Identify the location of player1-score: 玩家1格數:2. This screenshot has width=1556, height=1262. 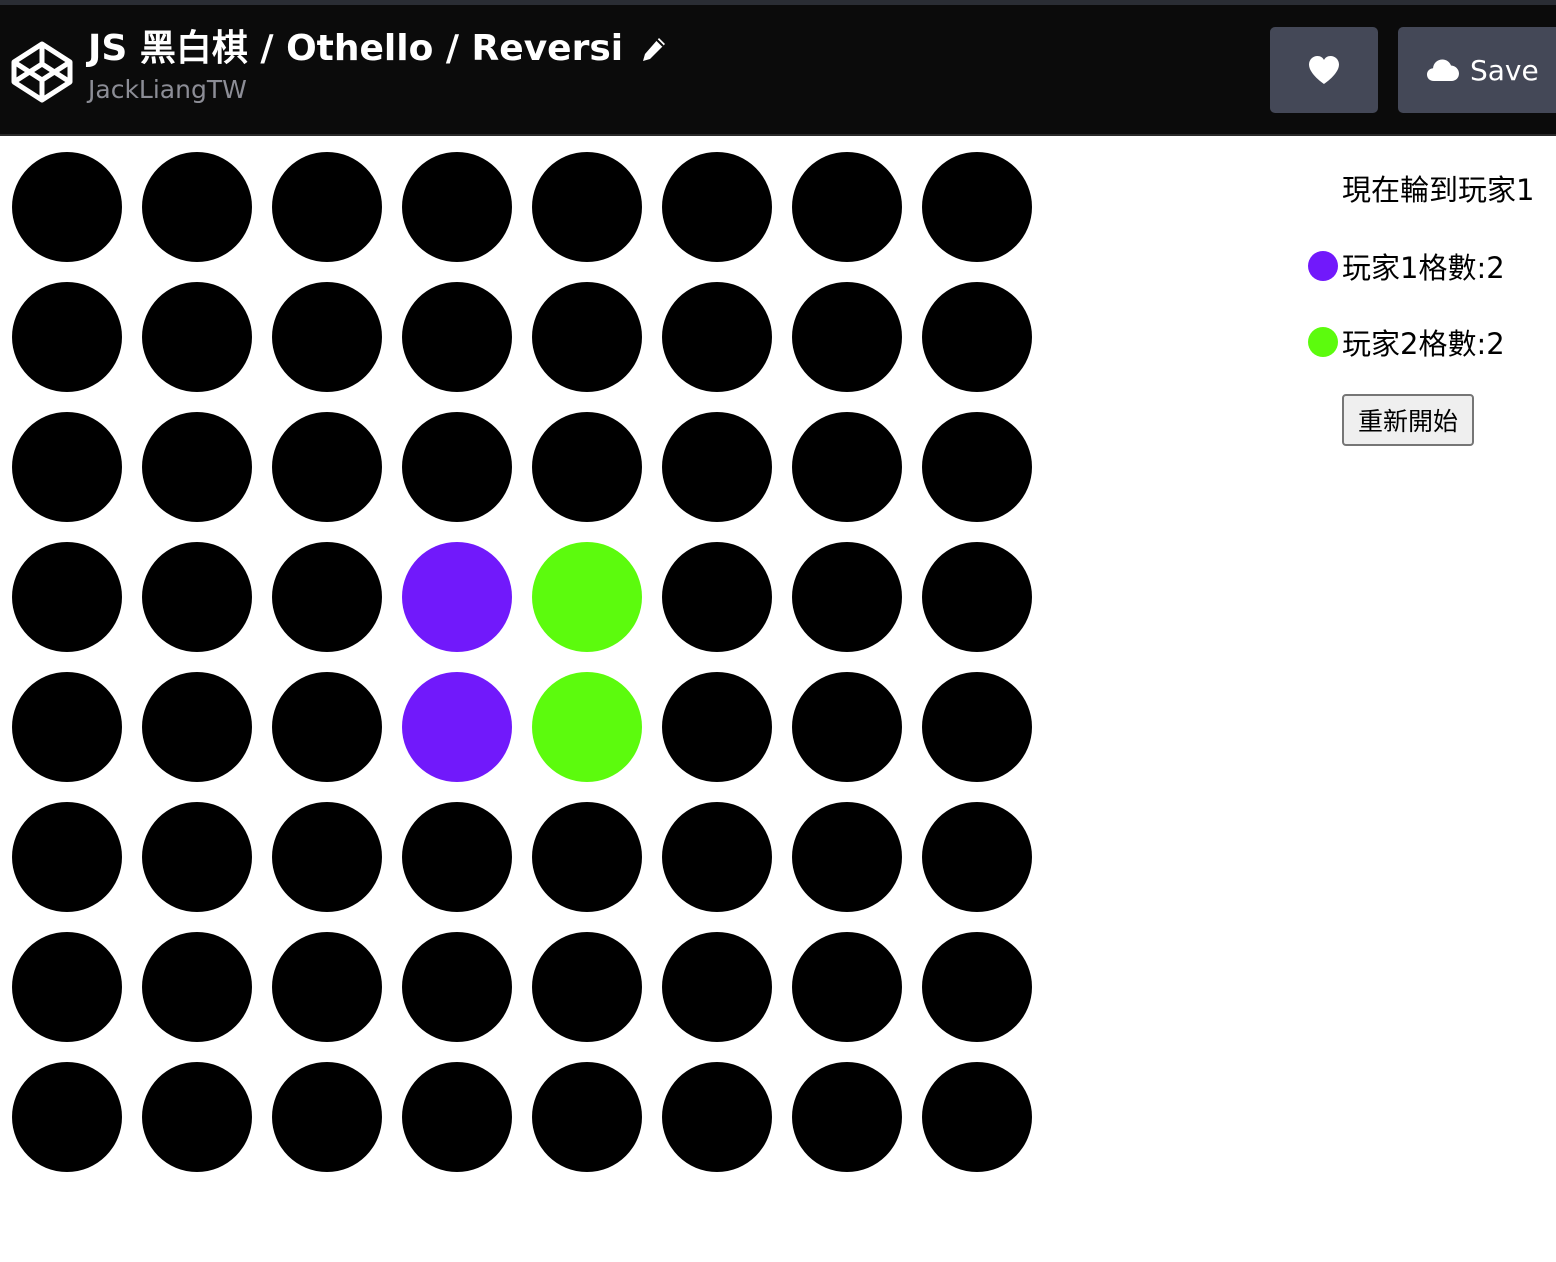
(1423, 268).